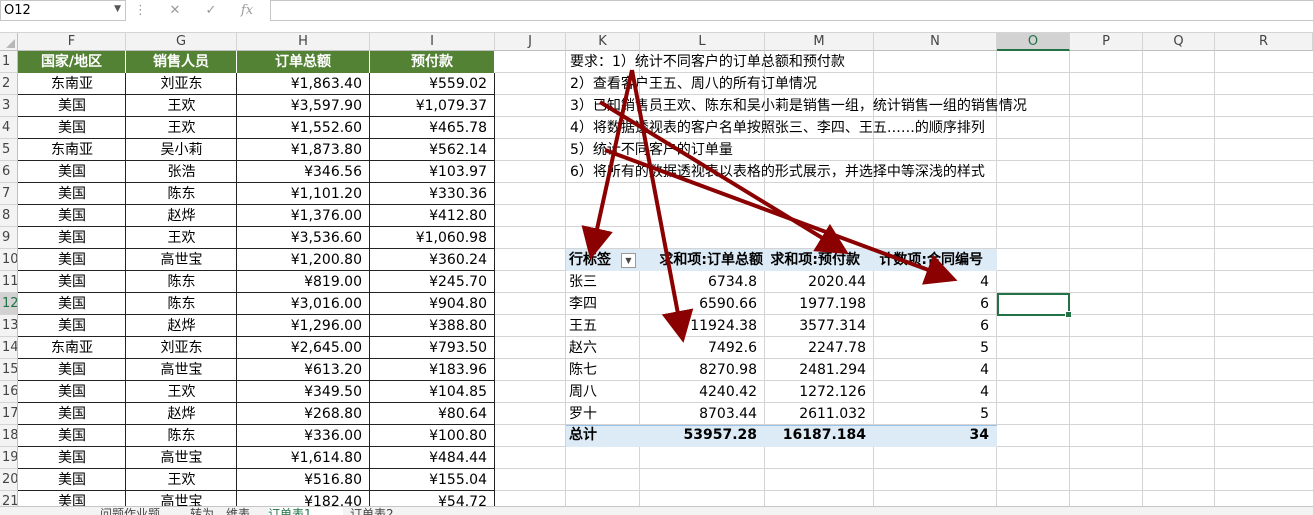 The width and height of the screenshot is (1313, 515). What do you see at coordinates (72, 62) in the screenshot?
I see `table-header-cell: 国家/地区` at bounding box center [72, 62].